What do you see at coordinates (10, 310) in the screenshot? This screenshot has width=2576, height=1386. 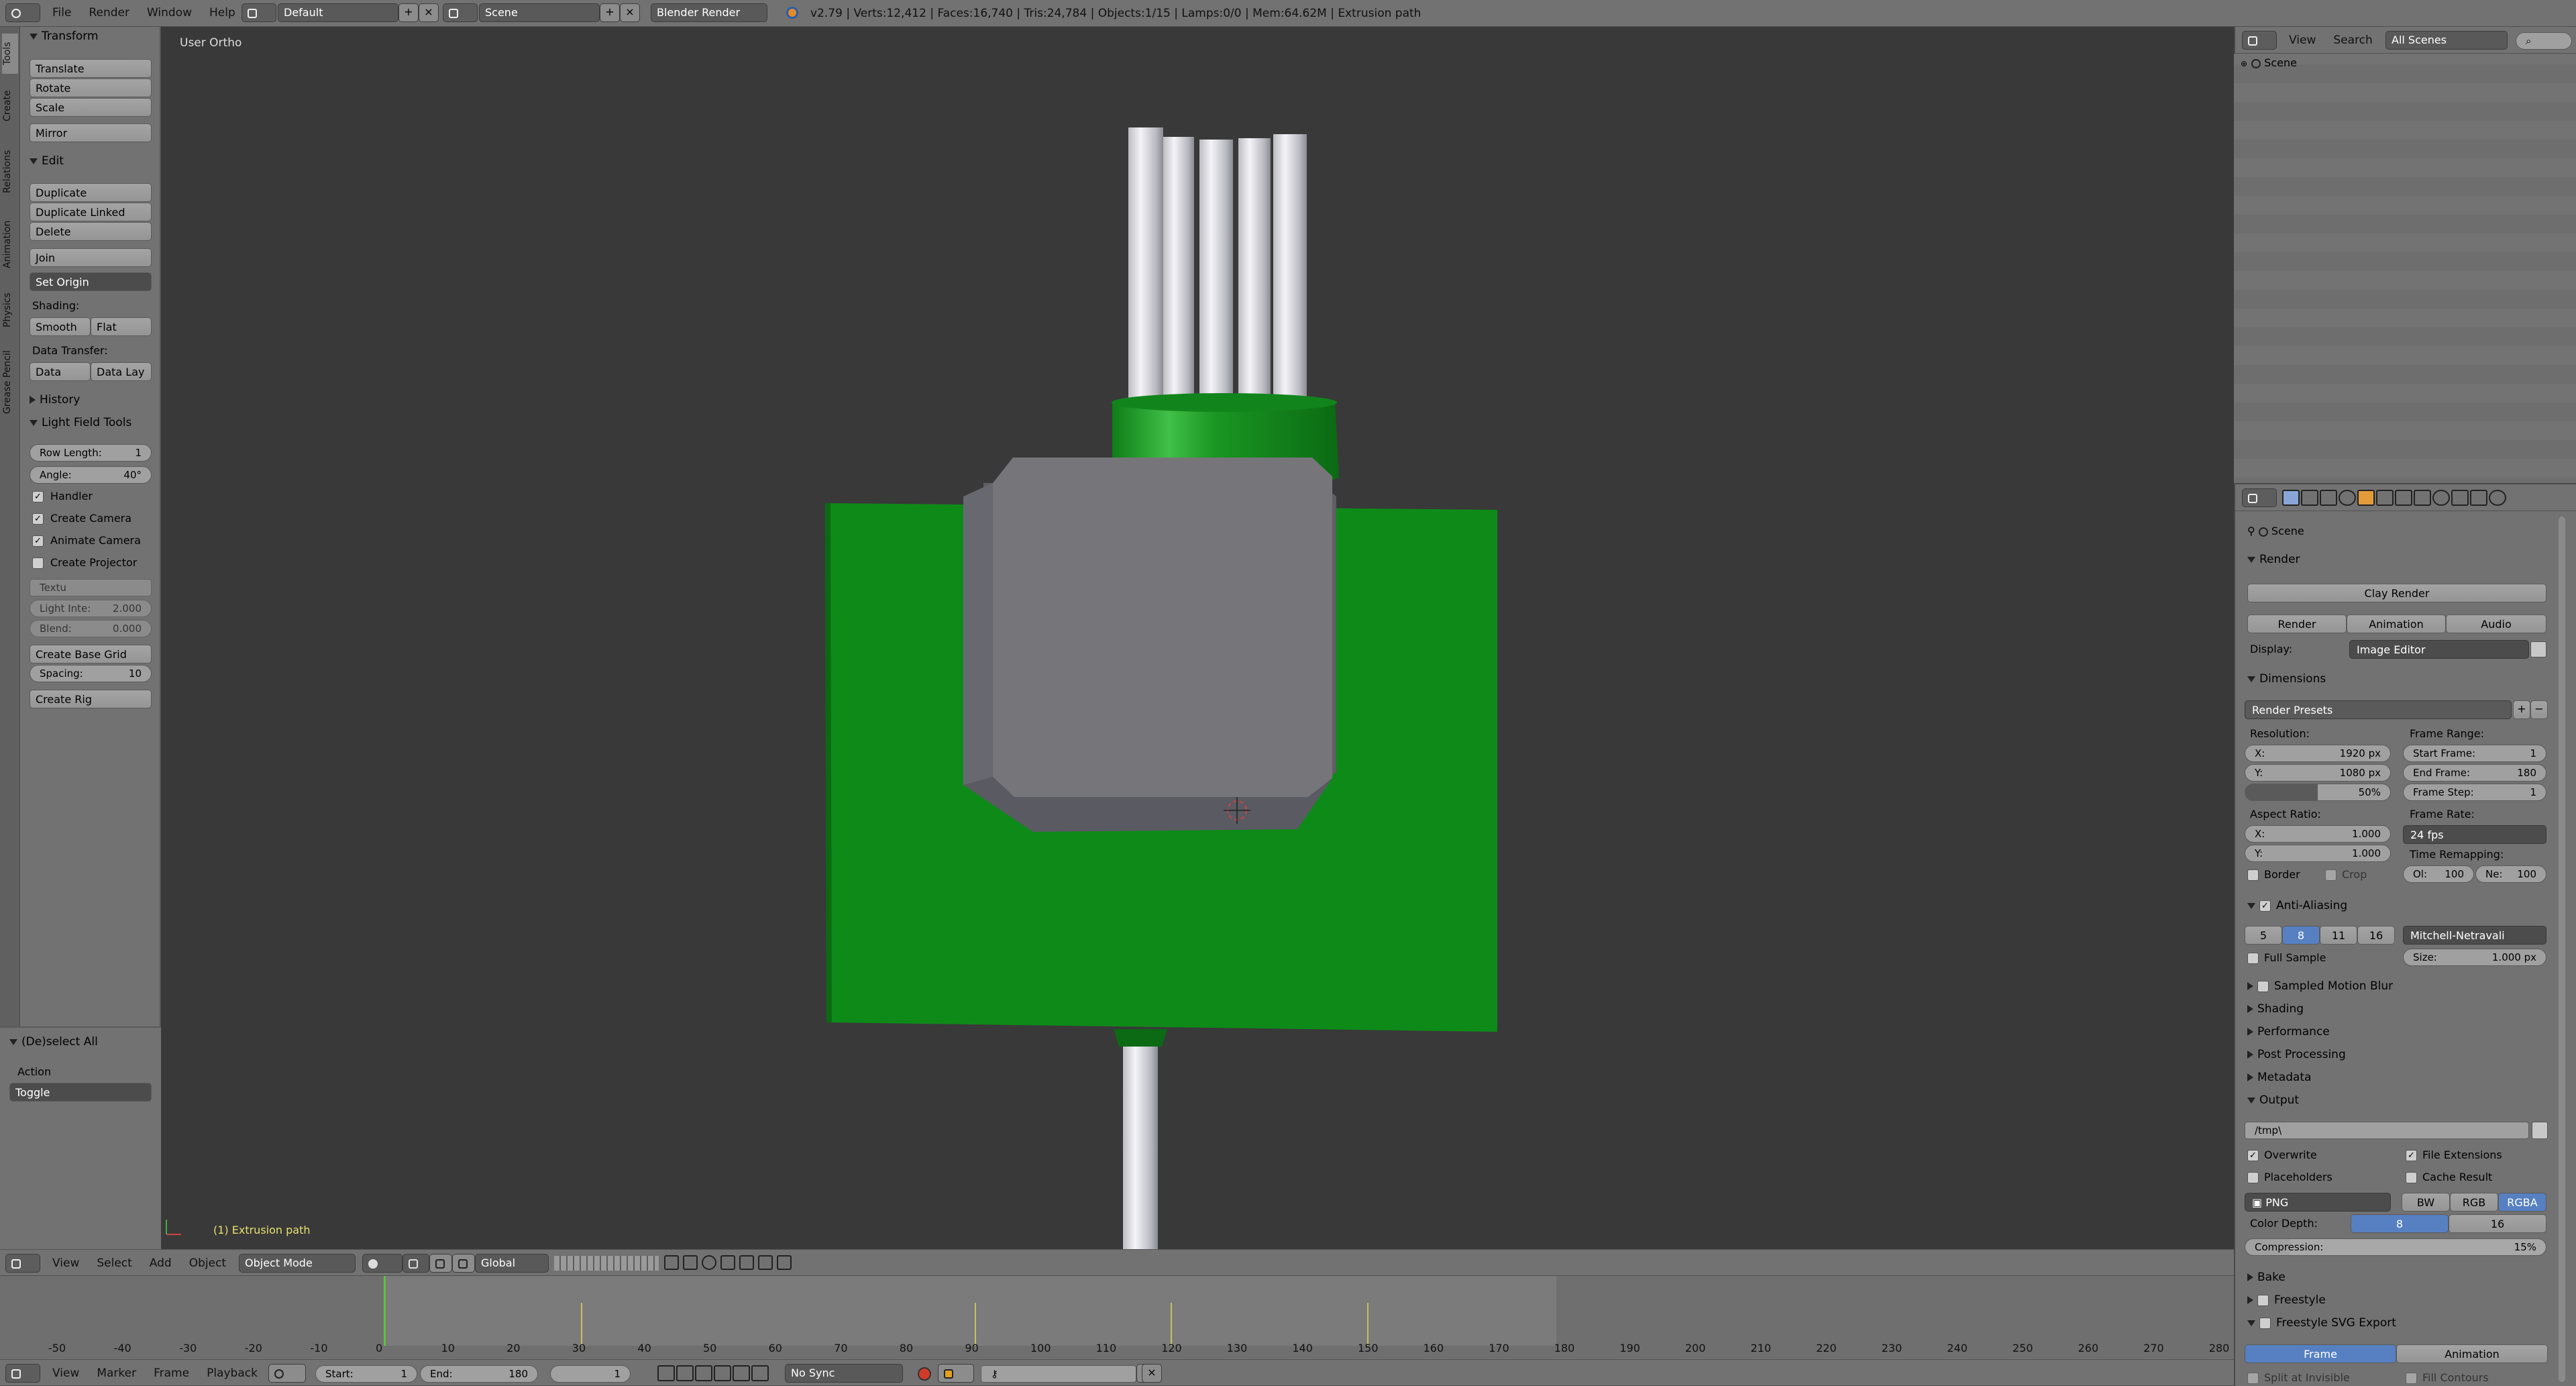 I see `tab-physics: Physics` at bounding box center [10, 310].